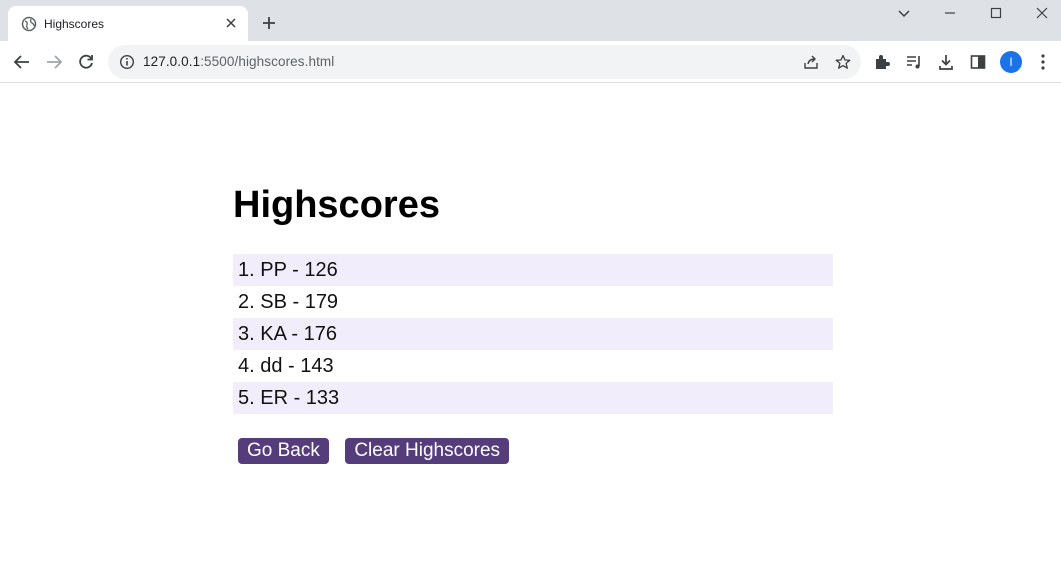 The image size is (1061, 572). Describe the element at coordinates (843, 62) in the screenshot. I see `bookmark-star-icon` at that location.